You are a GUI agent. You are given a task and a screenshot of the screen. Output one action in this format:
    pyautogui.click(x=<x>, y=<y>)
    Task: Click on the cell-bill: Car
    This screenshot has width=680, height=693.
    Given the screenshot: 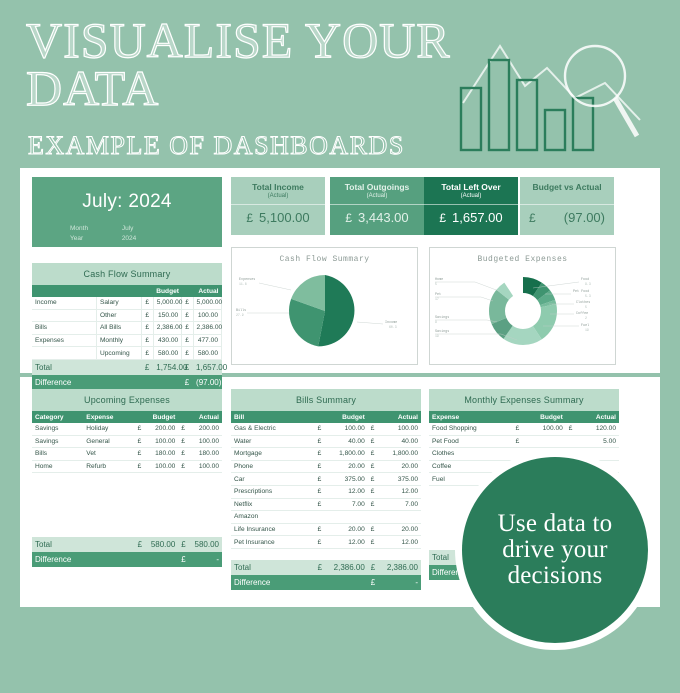 What is the action you would take?
    pyautogui.click(x=273, y=479)
    